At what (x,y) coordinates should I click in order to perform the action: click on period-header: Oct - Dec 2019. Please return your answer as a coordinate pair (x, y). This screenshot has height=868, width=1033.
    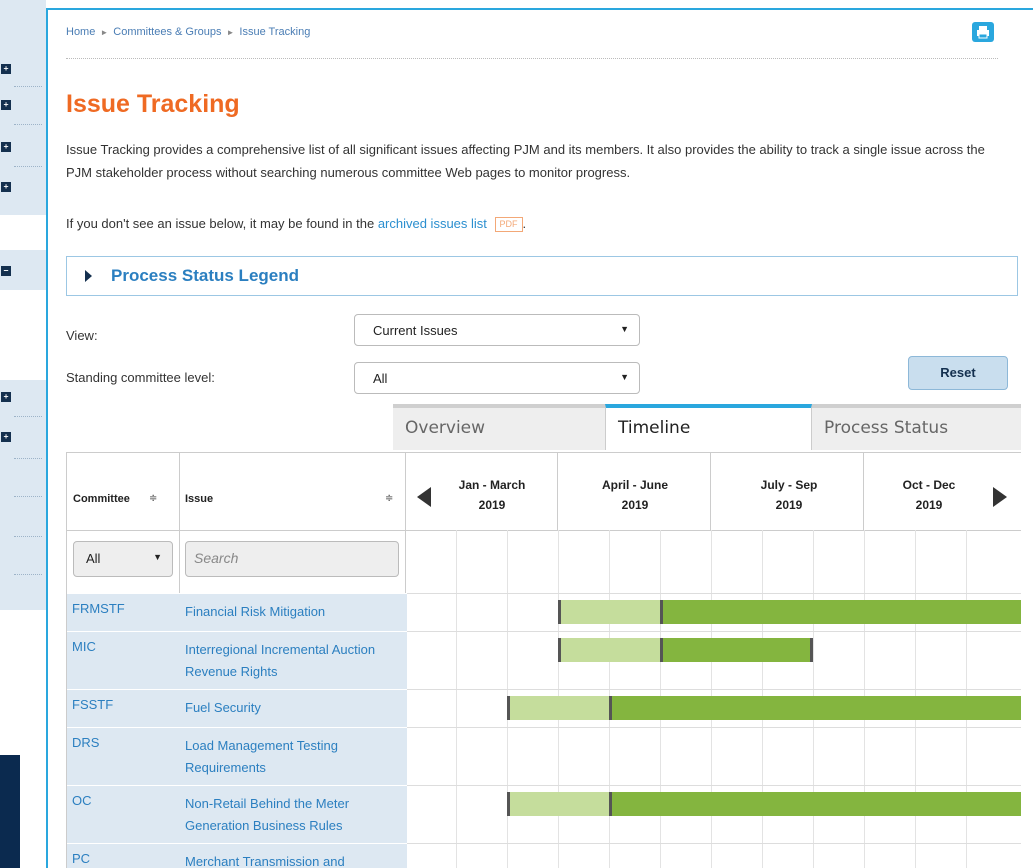
    Looking at the image, I should click on (929, 495).